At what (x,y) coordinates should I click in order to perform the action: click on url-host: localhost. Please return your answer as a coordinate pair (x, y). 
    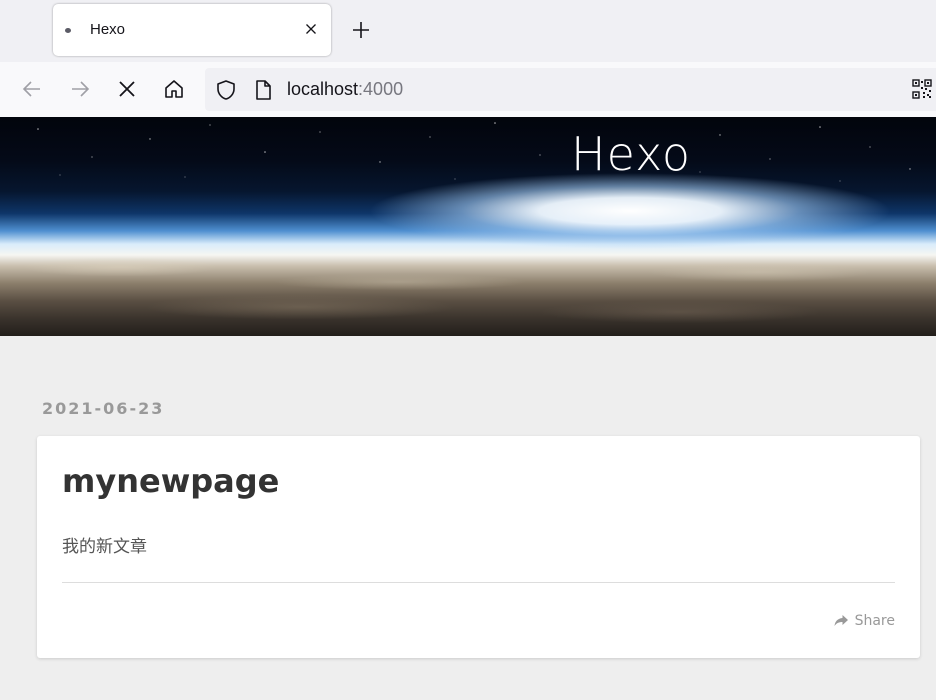
    Looking at the image, I should click on (323, 89).